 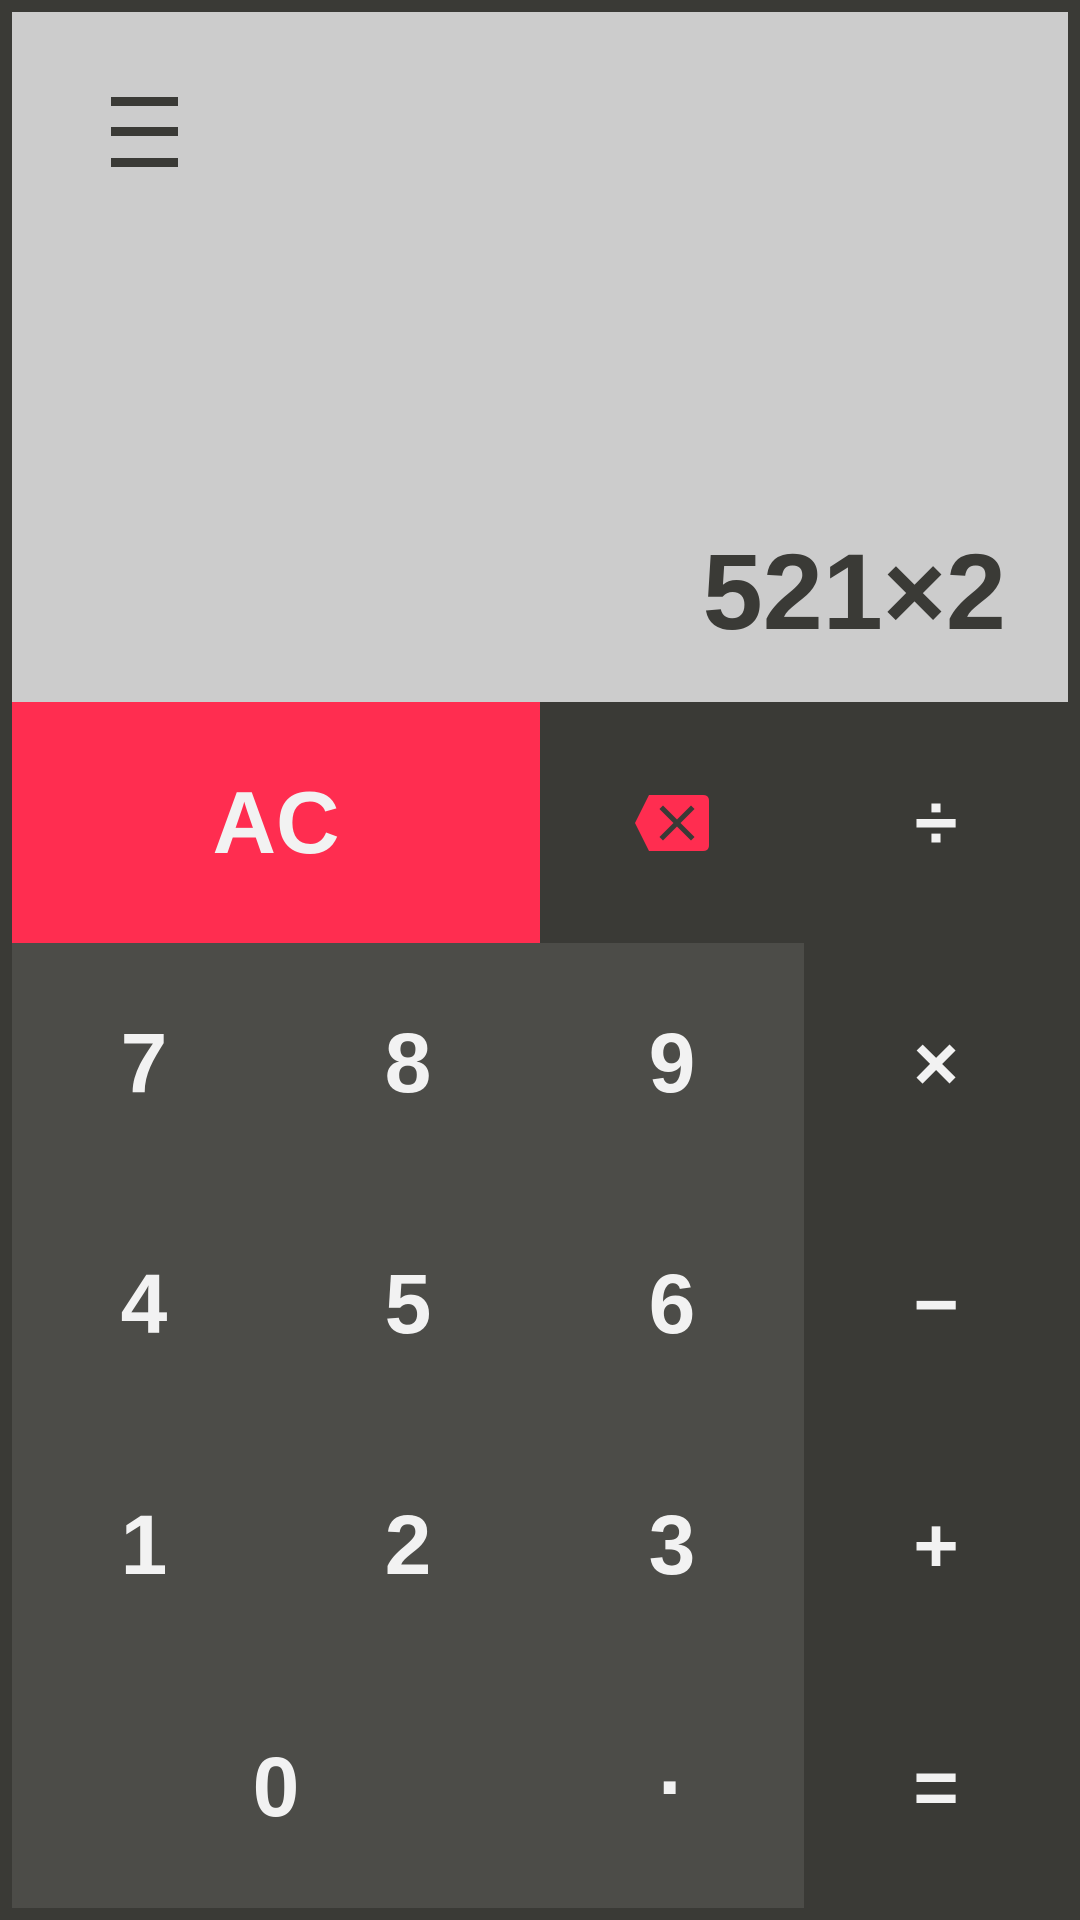 I want to click on add-button: +, so click(x=936, y=1545).